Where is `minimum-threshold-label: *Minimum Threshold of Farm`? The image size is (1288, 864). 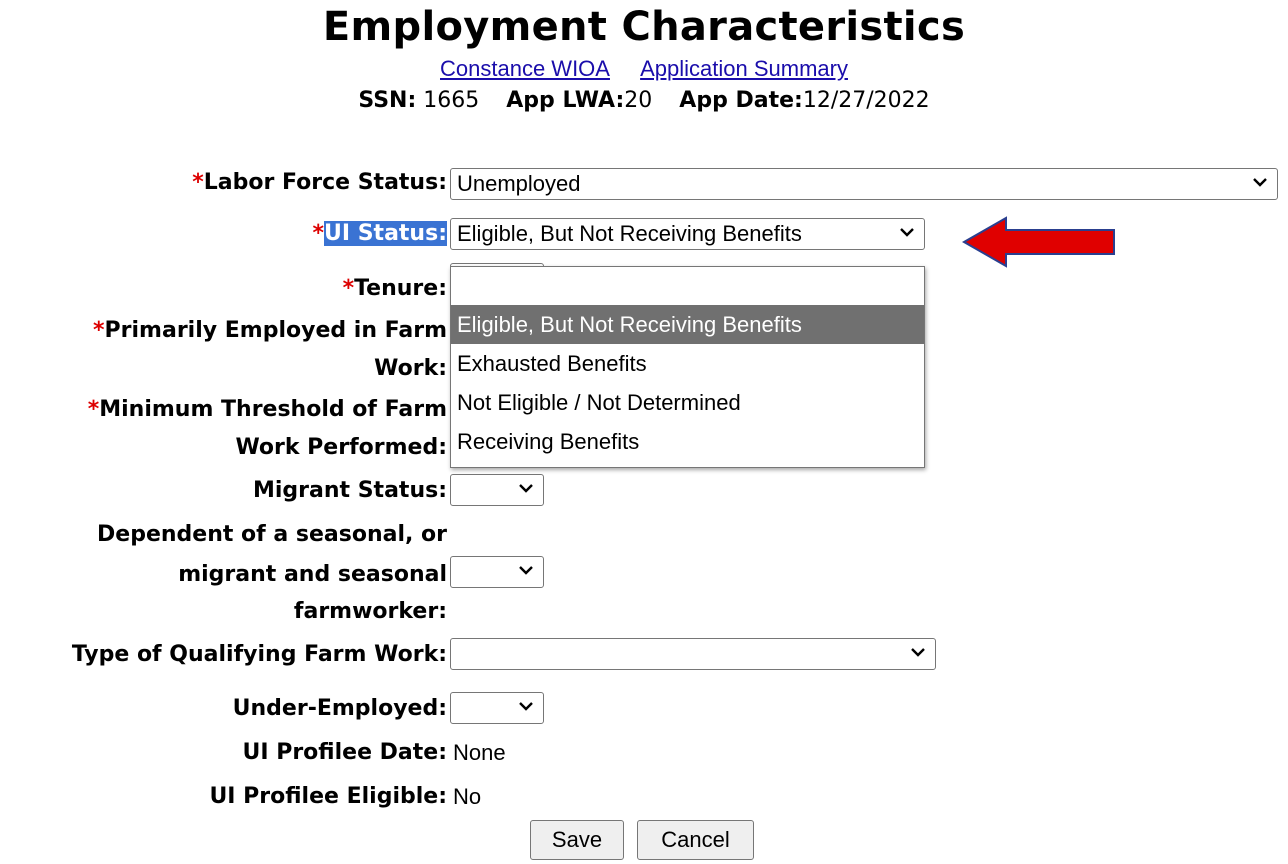 minimum-threshold-label: *Minimum Threshold of Farm is located at coordinates (267, 409).